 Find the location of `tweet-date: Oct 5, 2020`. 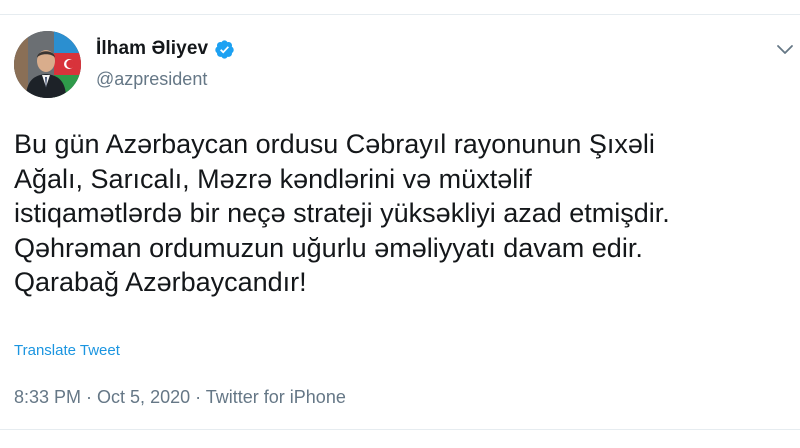

tweet-date: Oct 5, 2020 is located at coordinates (143, 397).